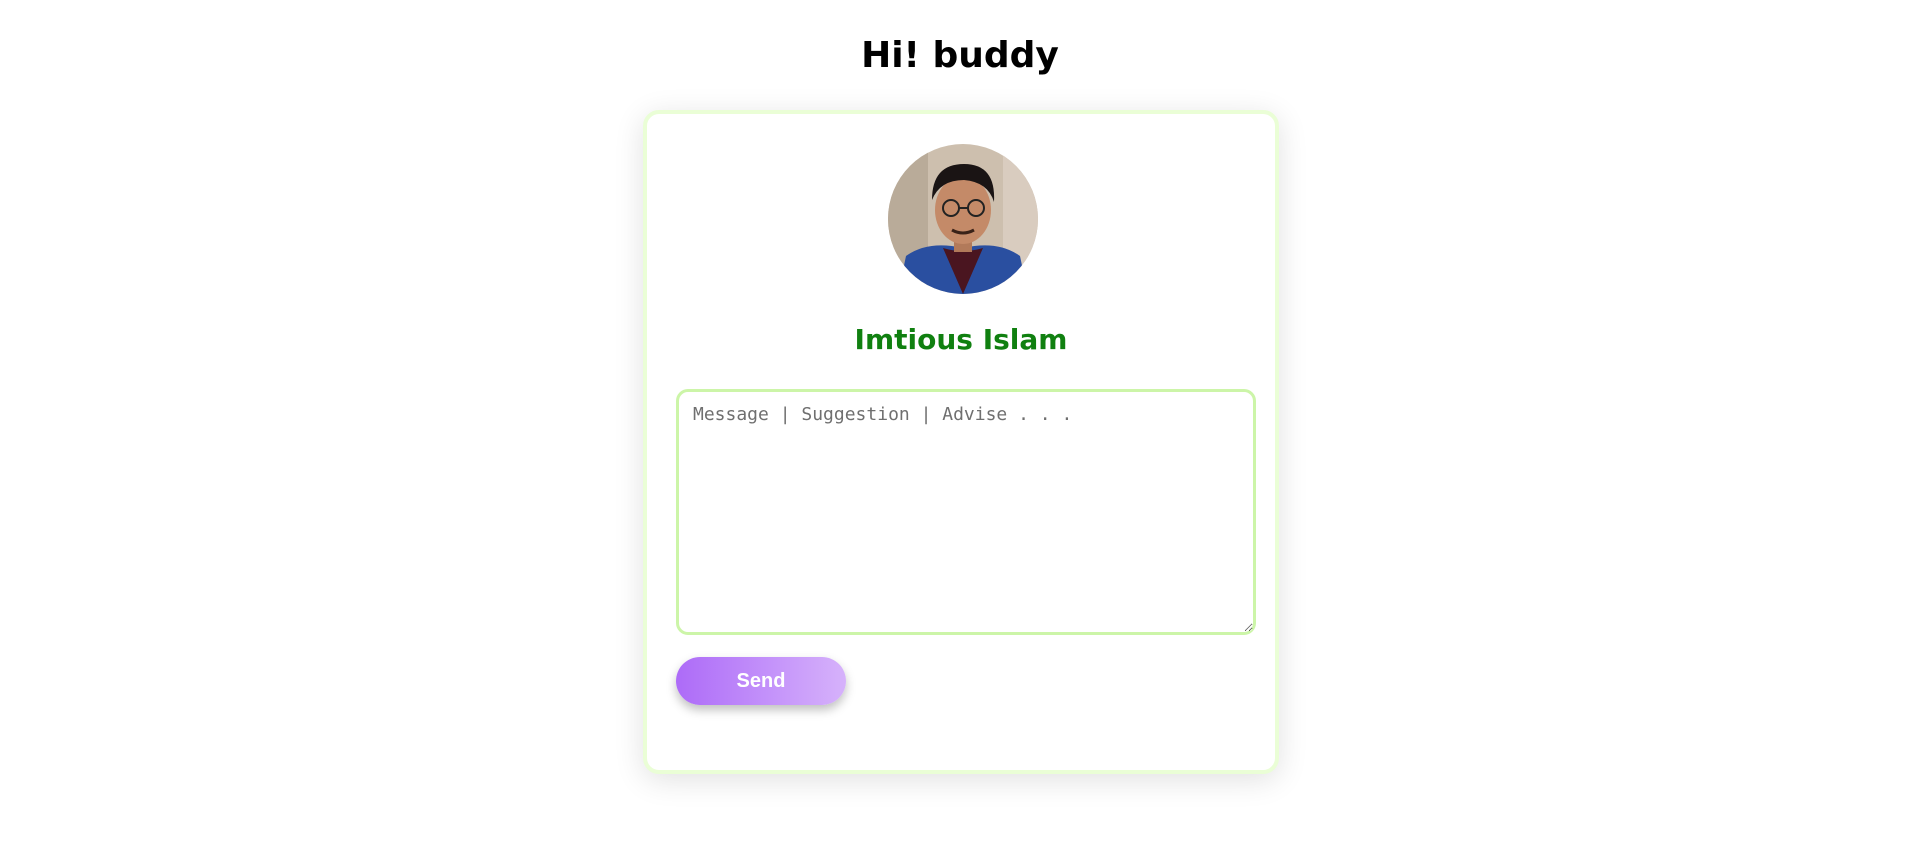 Image resolution: width=1920 pixels, height=865 pixels. Describe the element at coordinates (966, 512) in the screenshot. I see `message-input` at that location.